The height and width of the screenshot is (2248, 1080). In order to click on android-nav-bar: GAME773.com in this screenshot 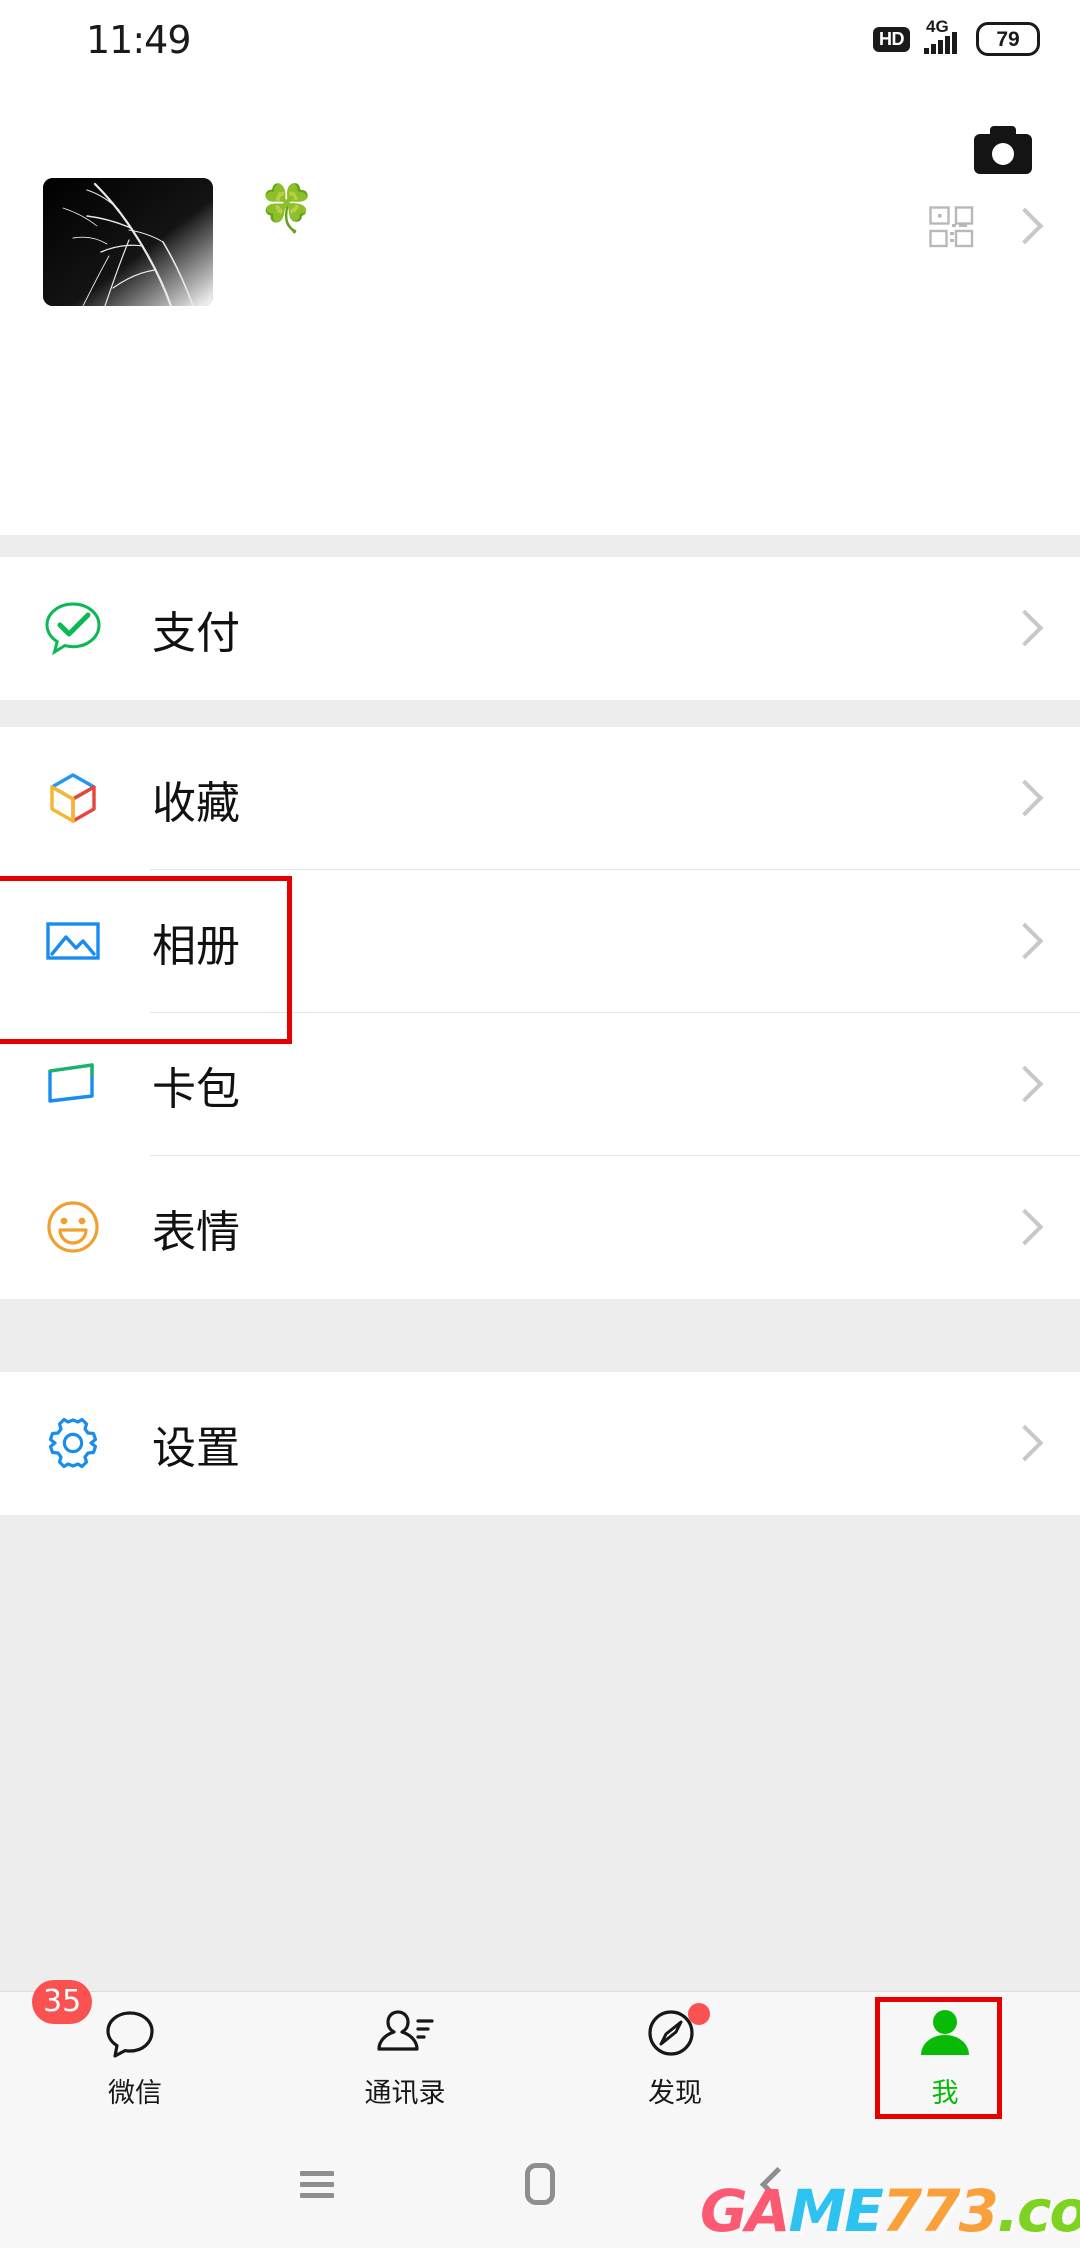, I will do `click(540, 2184)`.